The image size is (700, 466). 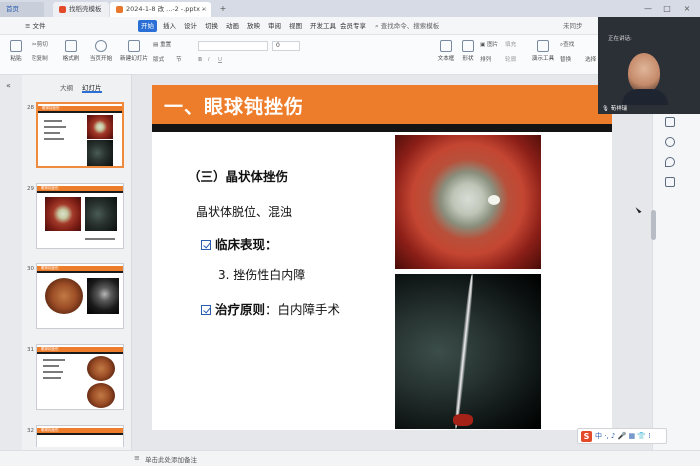 I want to click on close-tab-icon: ×, so click(x=204, y=9).